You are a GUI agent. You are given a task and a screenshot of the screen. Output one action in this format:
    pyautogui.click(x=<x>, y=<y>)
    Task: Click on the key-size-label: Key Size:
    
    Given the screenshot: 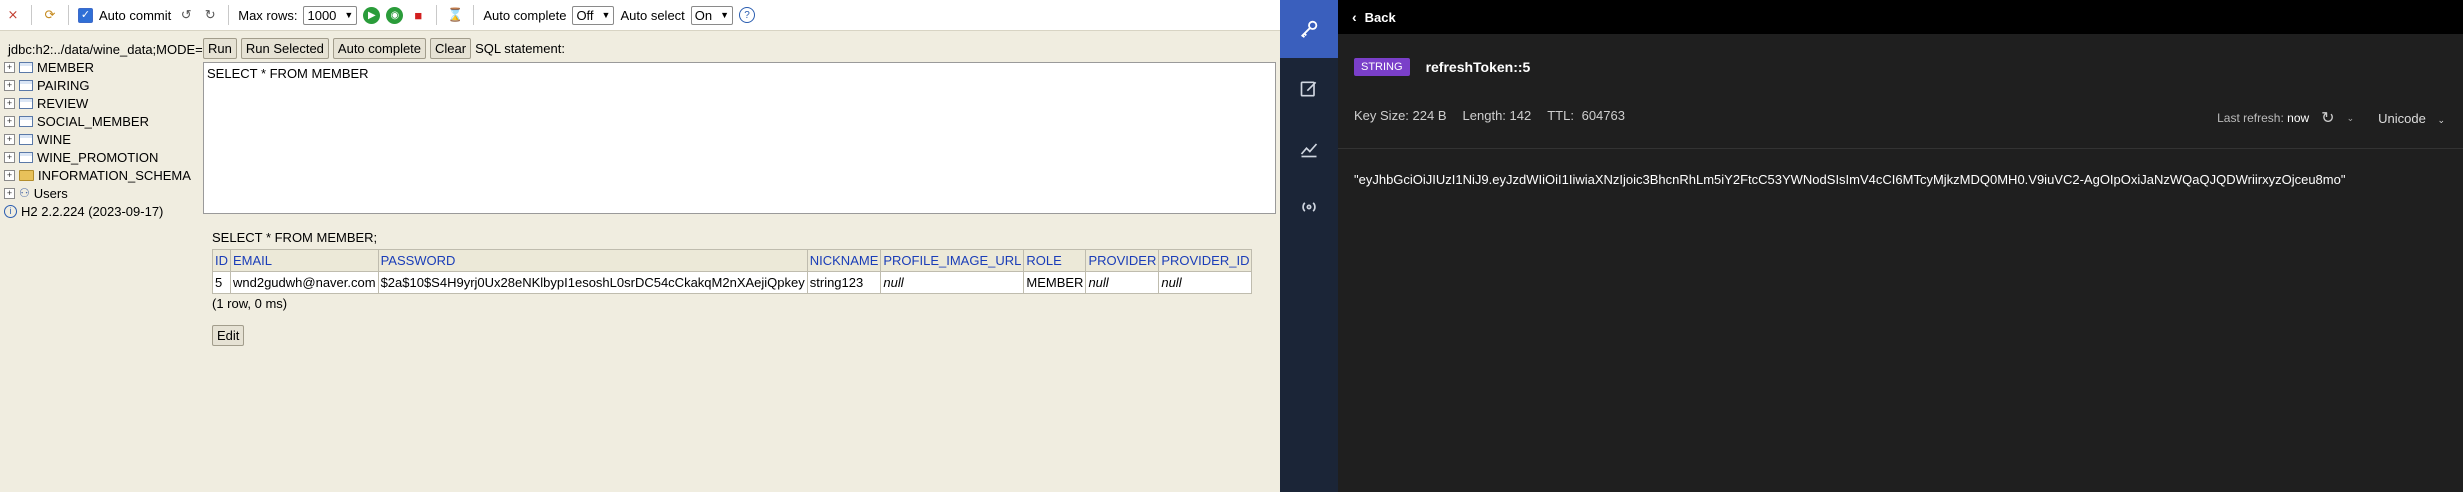 What is the action you would take?
    pyautogui.click(x=1381, y=115)
    